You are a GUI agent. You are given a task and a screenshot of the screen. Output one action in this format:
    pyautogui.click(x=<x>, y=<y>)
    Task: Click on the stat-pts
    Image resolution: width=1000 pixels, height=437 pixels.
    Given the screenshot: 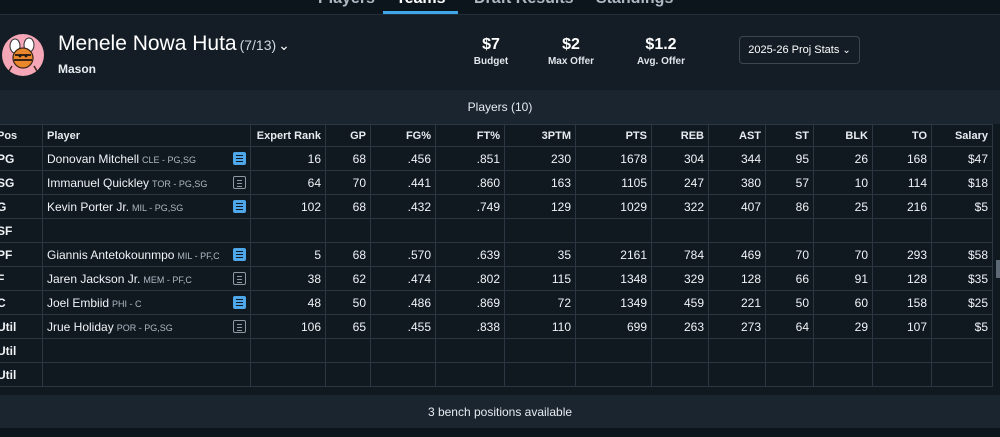 What is the action you would take?
    pyautogui.click(x=613, y=350)
    